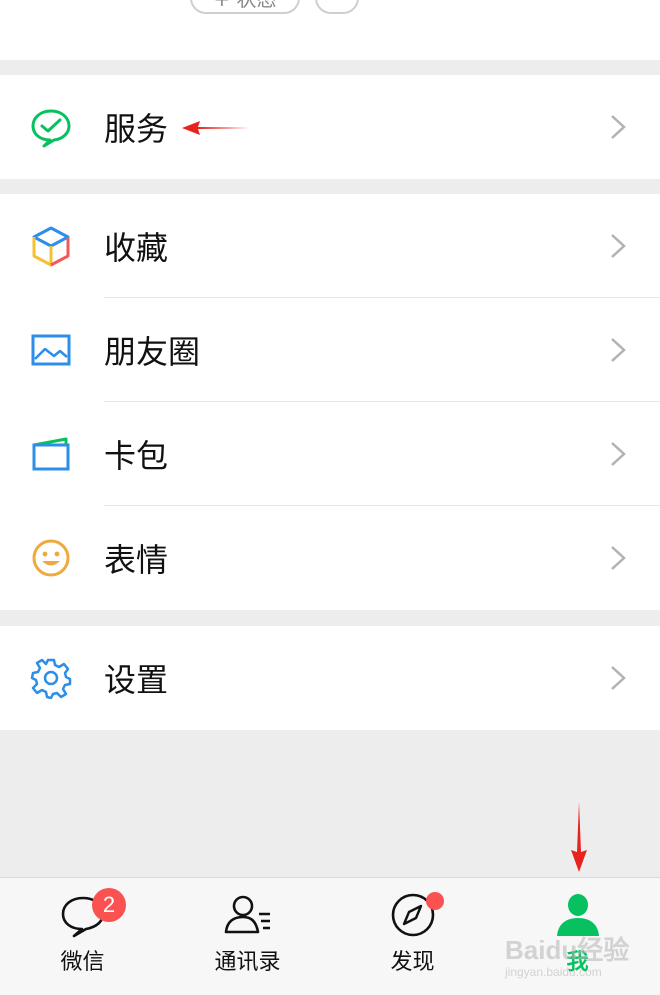 The width and height of the screenshot is (660, 995). I want to click on favorites-cube-icon, so click(51, 246).